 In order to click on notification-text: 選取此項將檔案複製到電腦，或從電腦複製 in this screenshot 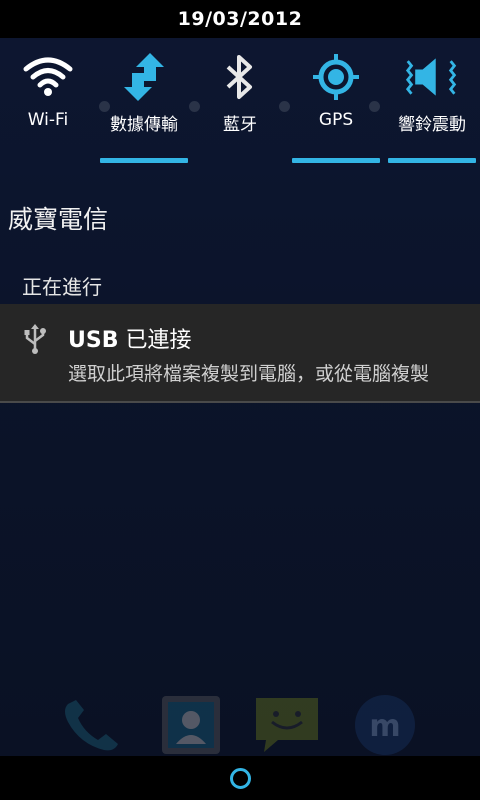, I will do `click(249, 374)`.